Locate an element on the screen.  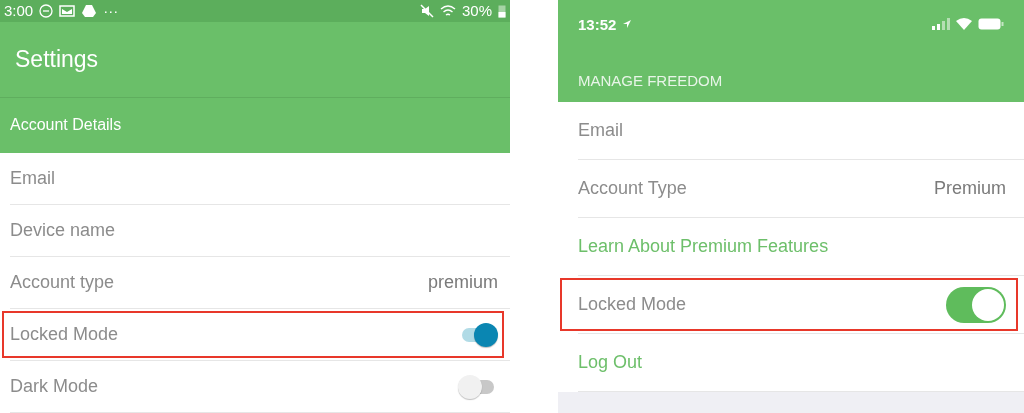
setting-label: Device name is located at coordinates (63, 230).